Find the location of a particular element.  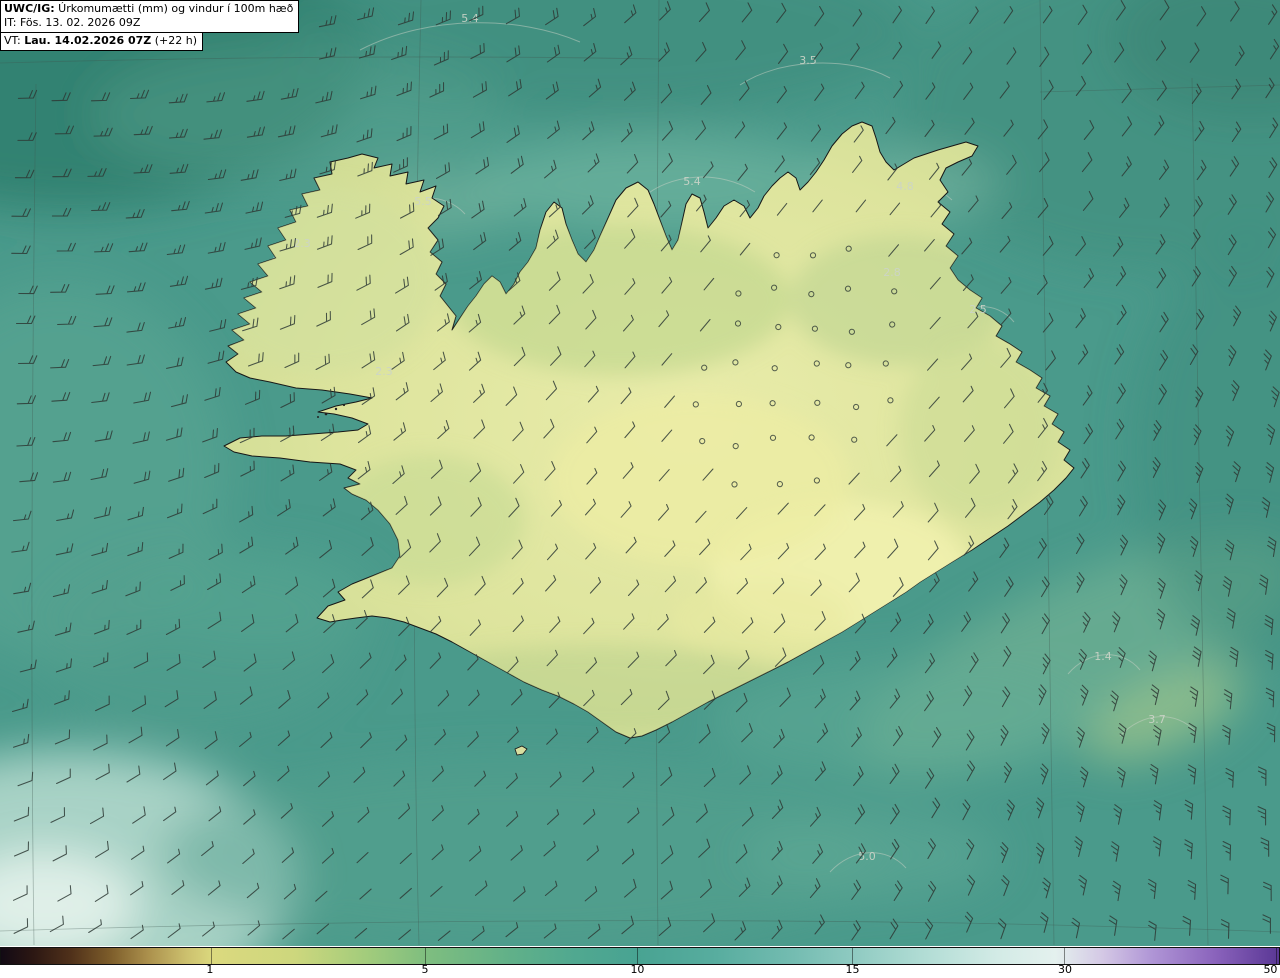

contour-label: 2.5 is located at coordinates (978, 309).